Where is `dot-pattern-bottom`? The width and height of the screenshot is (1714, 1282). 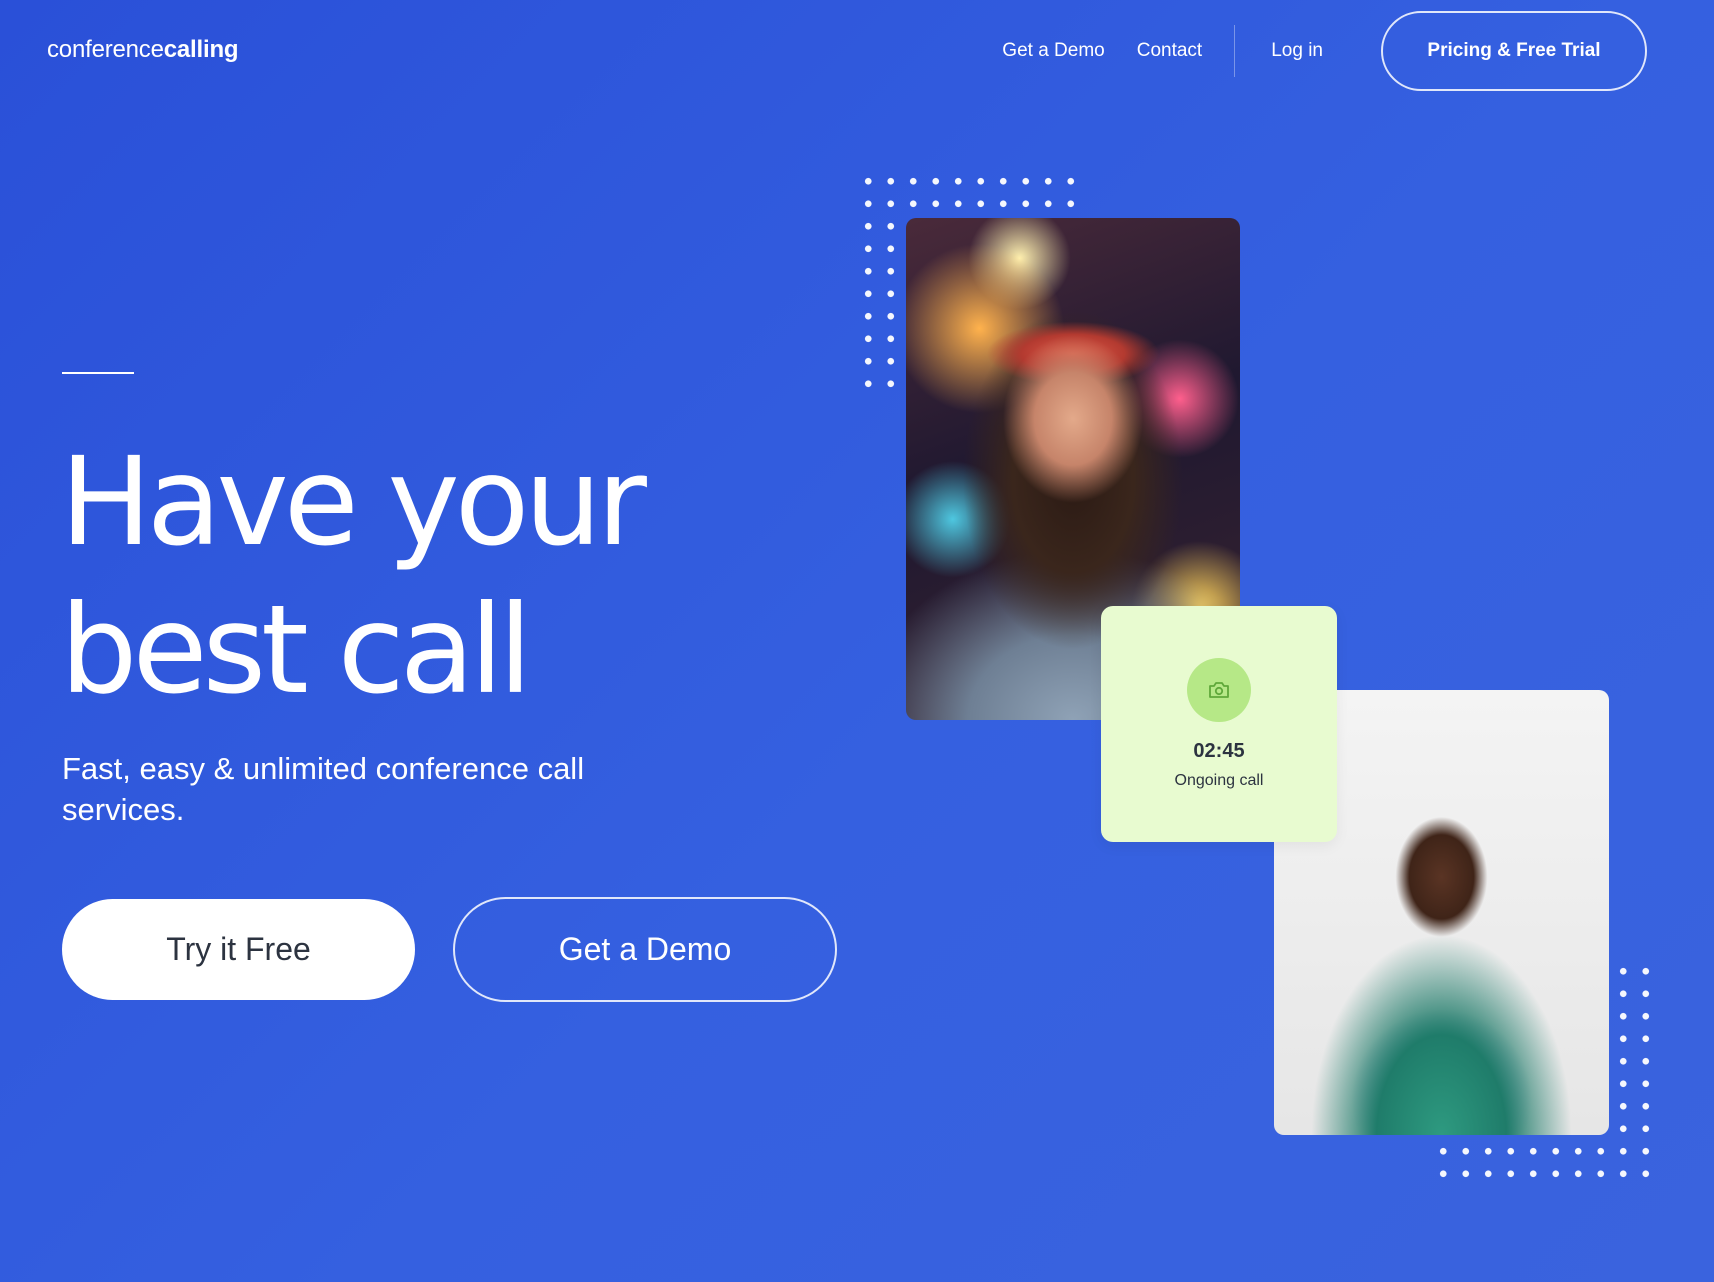
dot-pattern-bottom is located at coordinates (1544, 1162).